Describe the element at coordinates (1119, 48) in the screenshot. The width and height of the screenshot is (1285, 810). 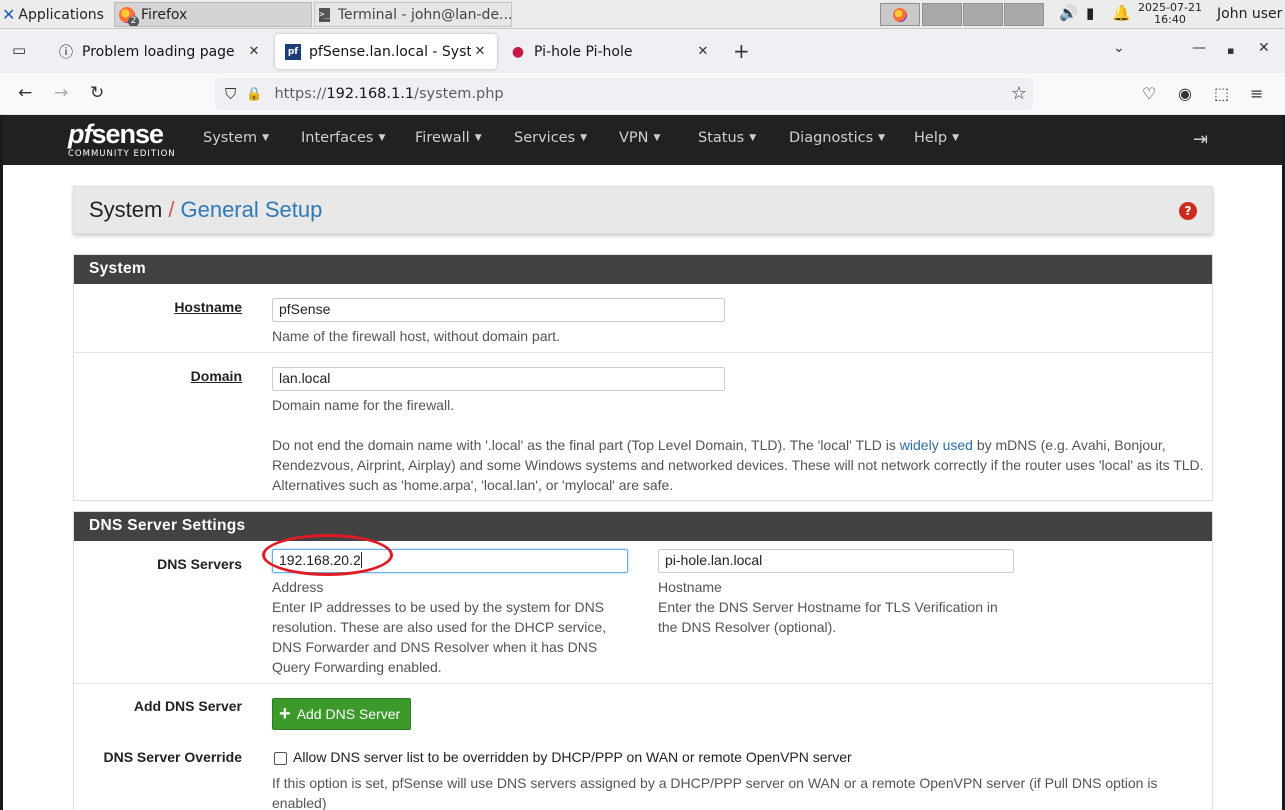
I see `list-all-tabs-icon: ⌄` at that location.